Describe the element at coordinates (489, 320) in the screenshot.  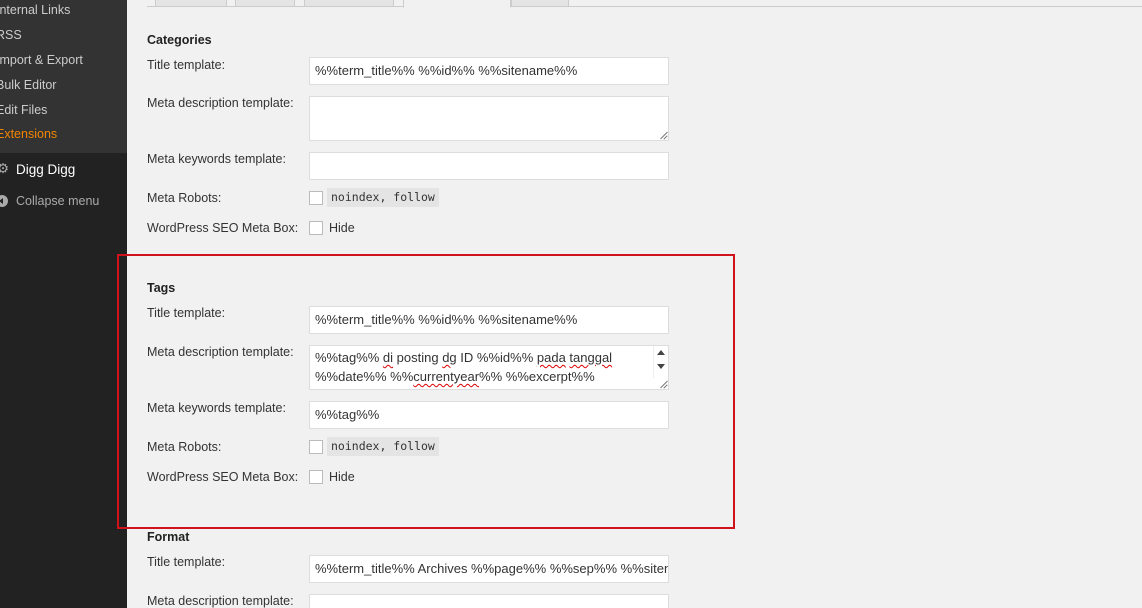
I see `tags-title-input: %%term_title%% %%id%% %%sitename%%` at that location.